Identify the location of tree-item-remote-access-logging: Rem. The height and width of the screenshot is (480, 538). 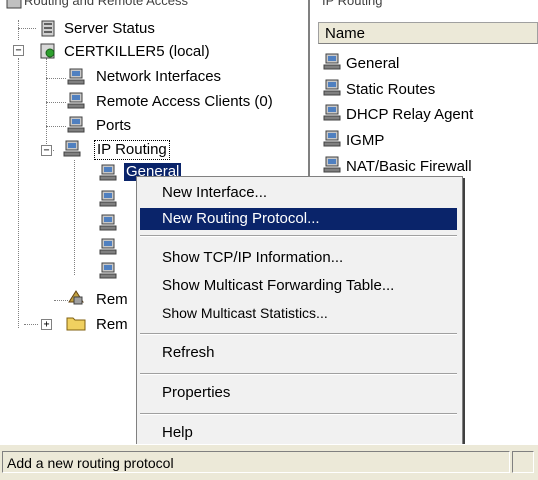
(112, 325).